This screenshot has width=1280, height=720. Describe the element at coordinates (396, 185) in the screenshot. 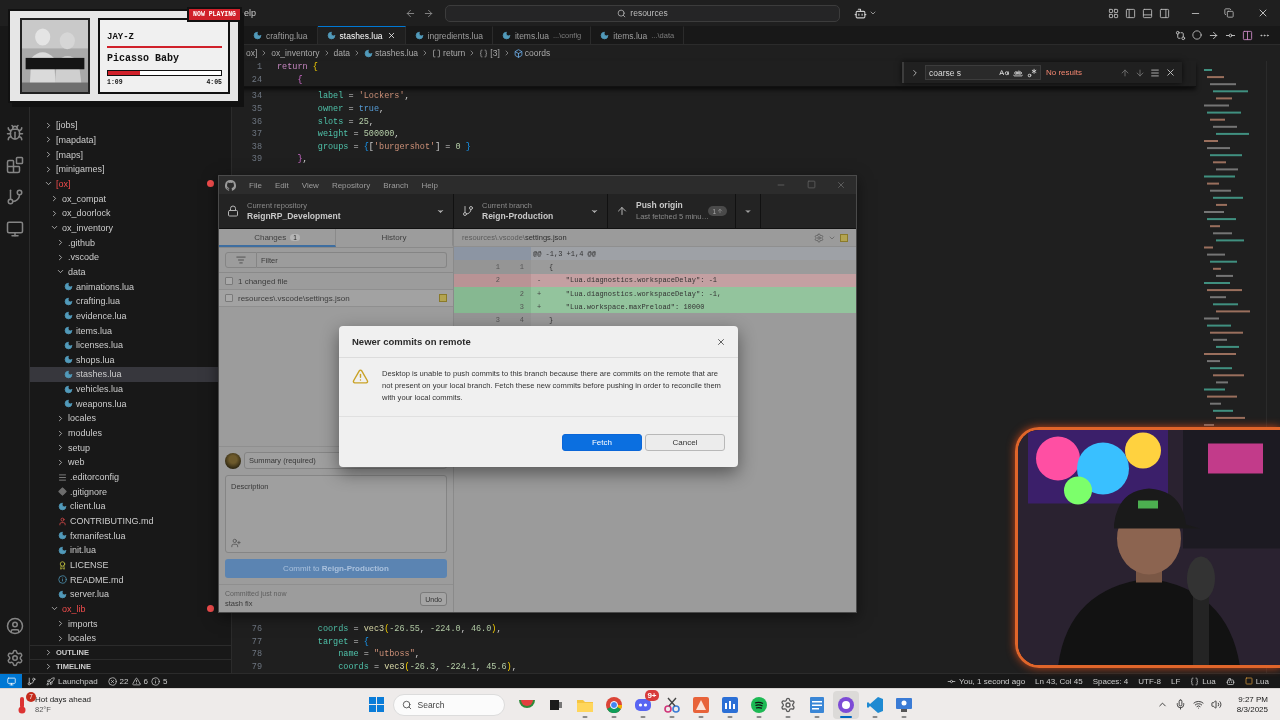

I see `menu-item: Branch` at that location.